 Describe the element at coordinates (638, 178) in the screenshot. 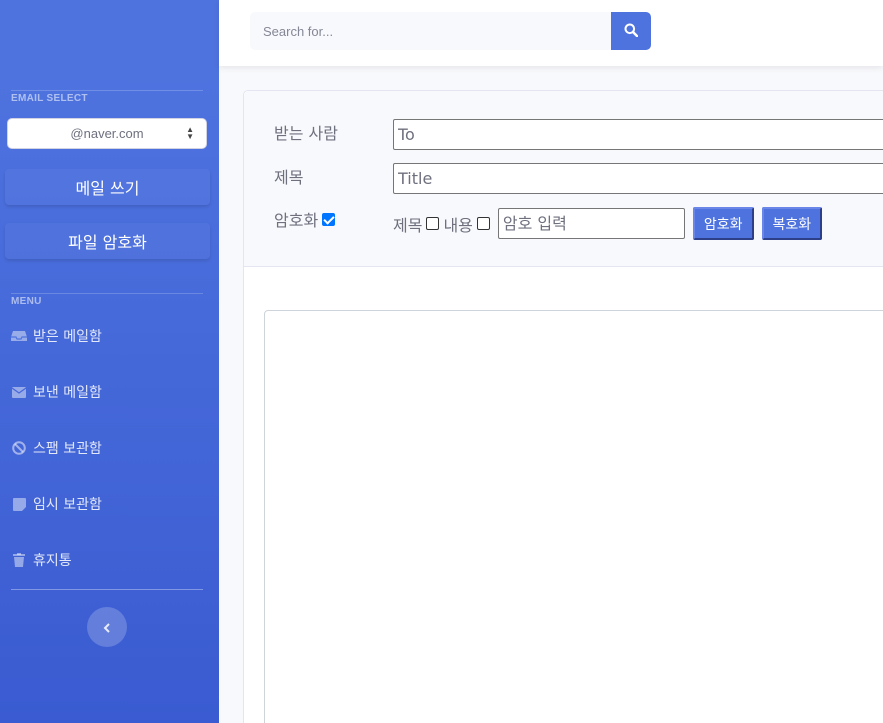

I see `subject-field` at that location.